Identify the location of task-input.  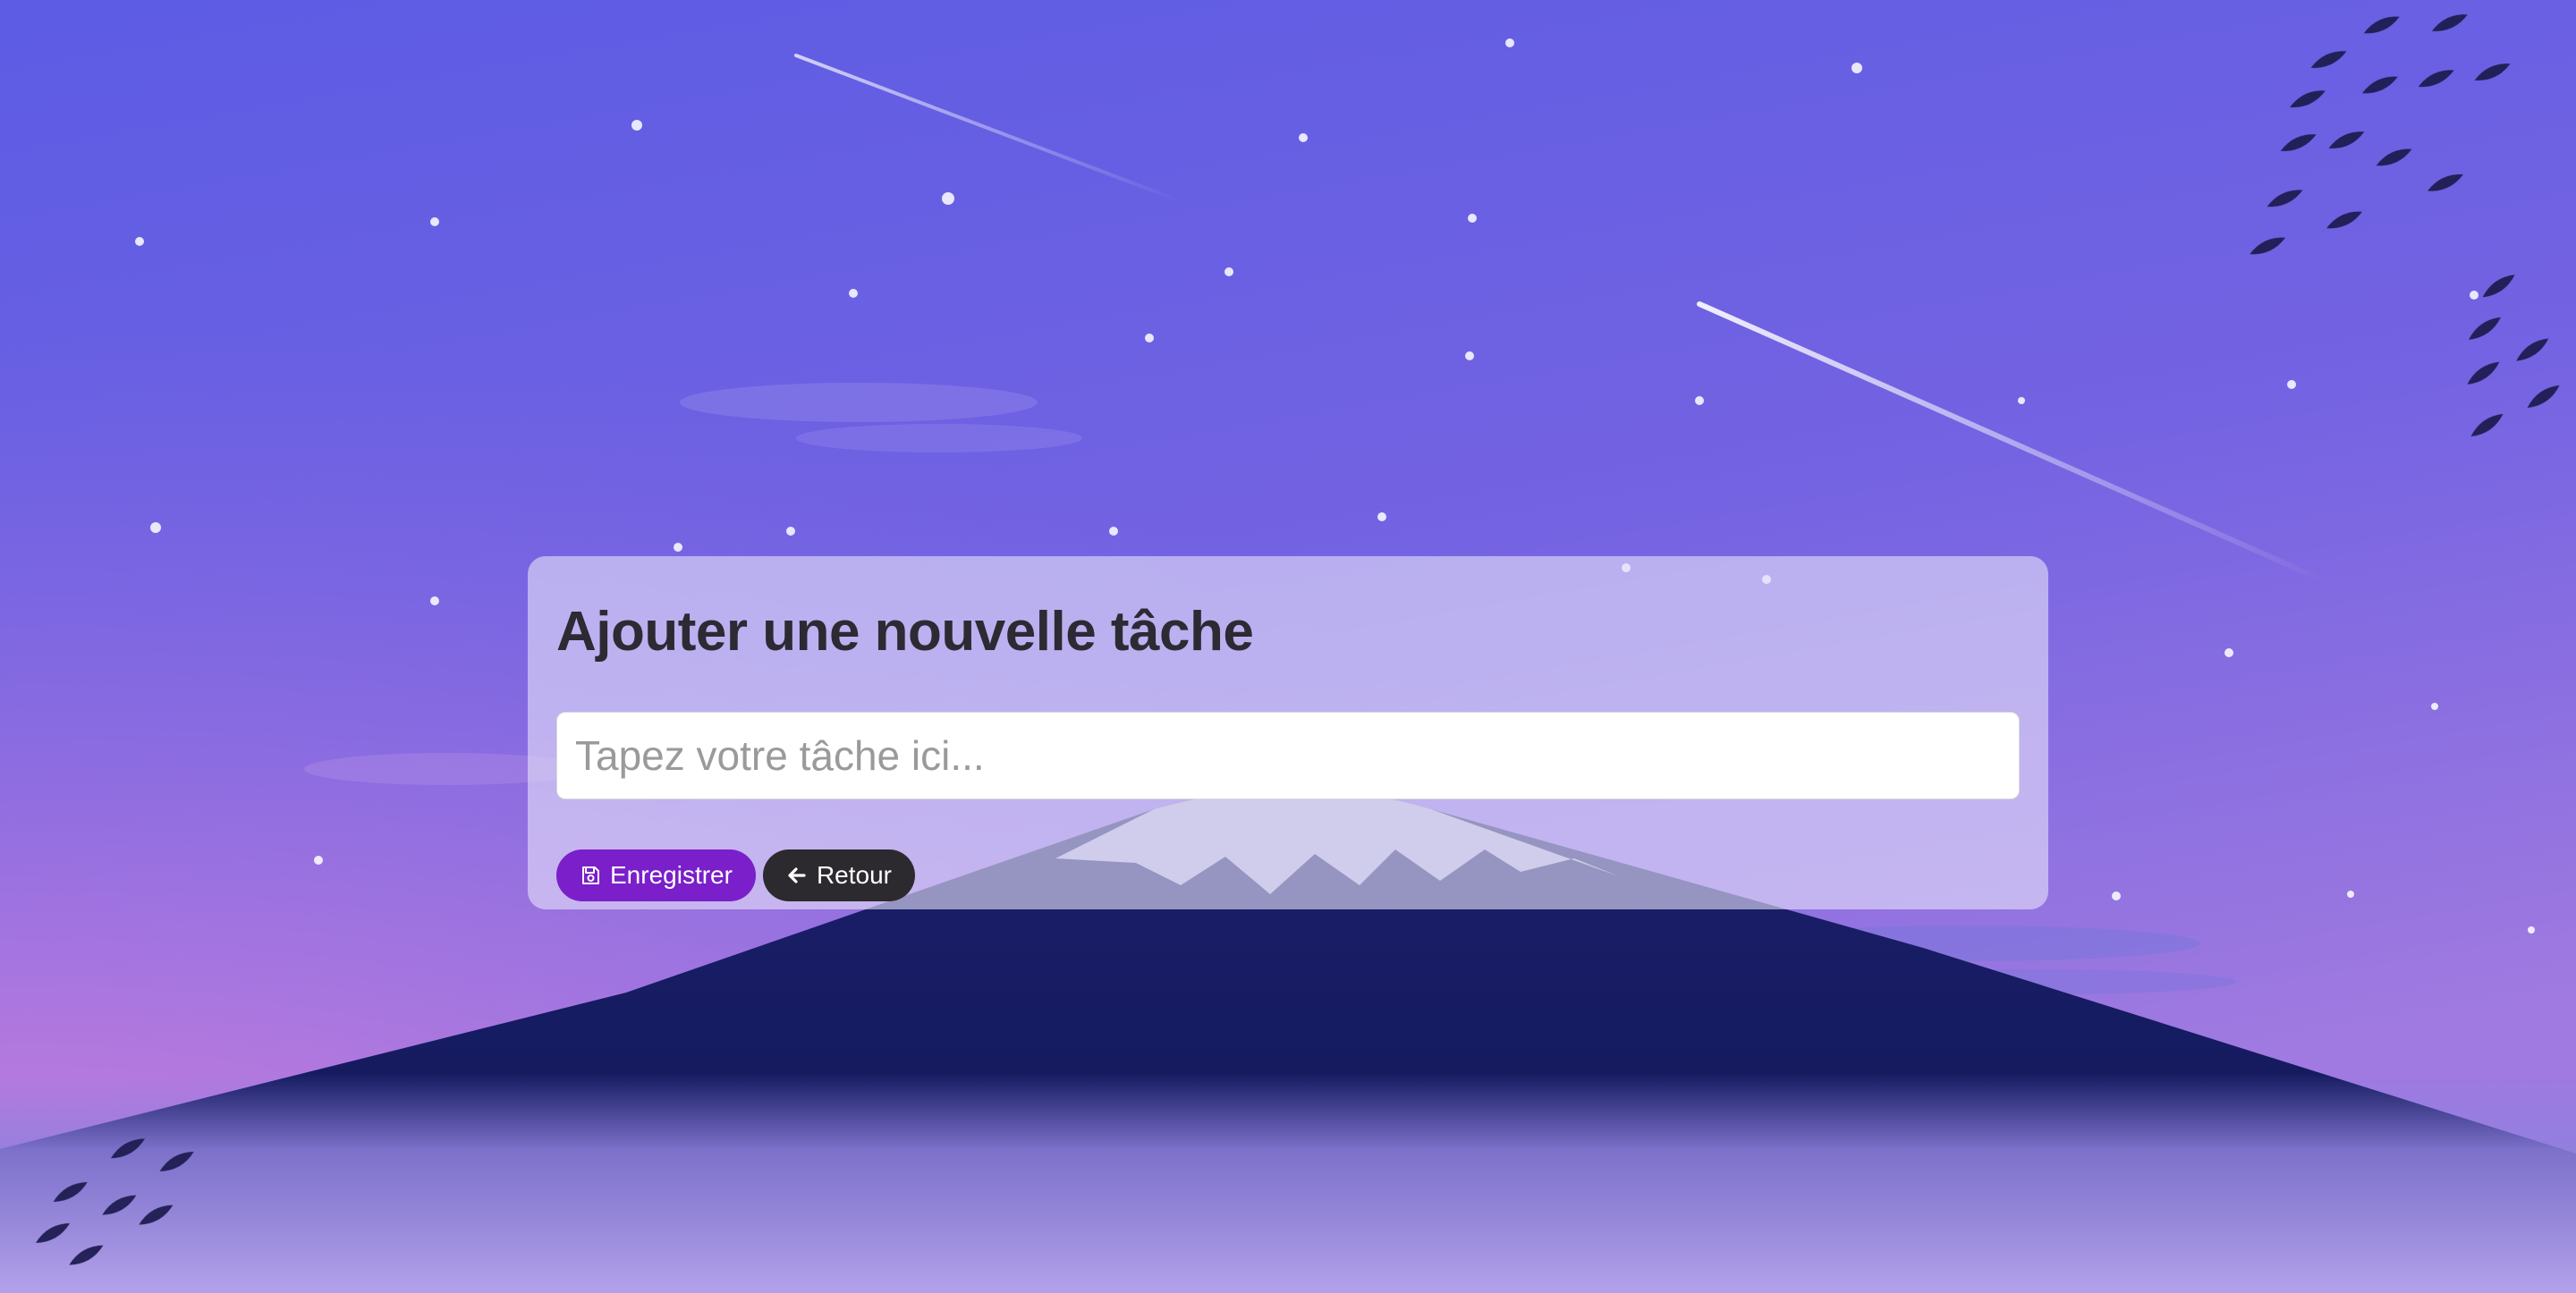
(1288, 756).